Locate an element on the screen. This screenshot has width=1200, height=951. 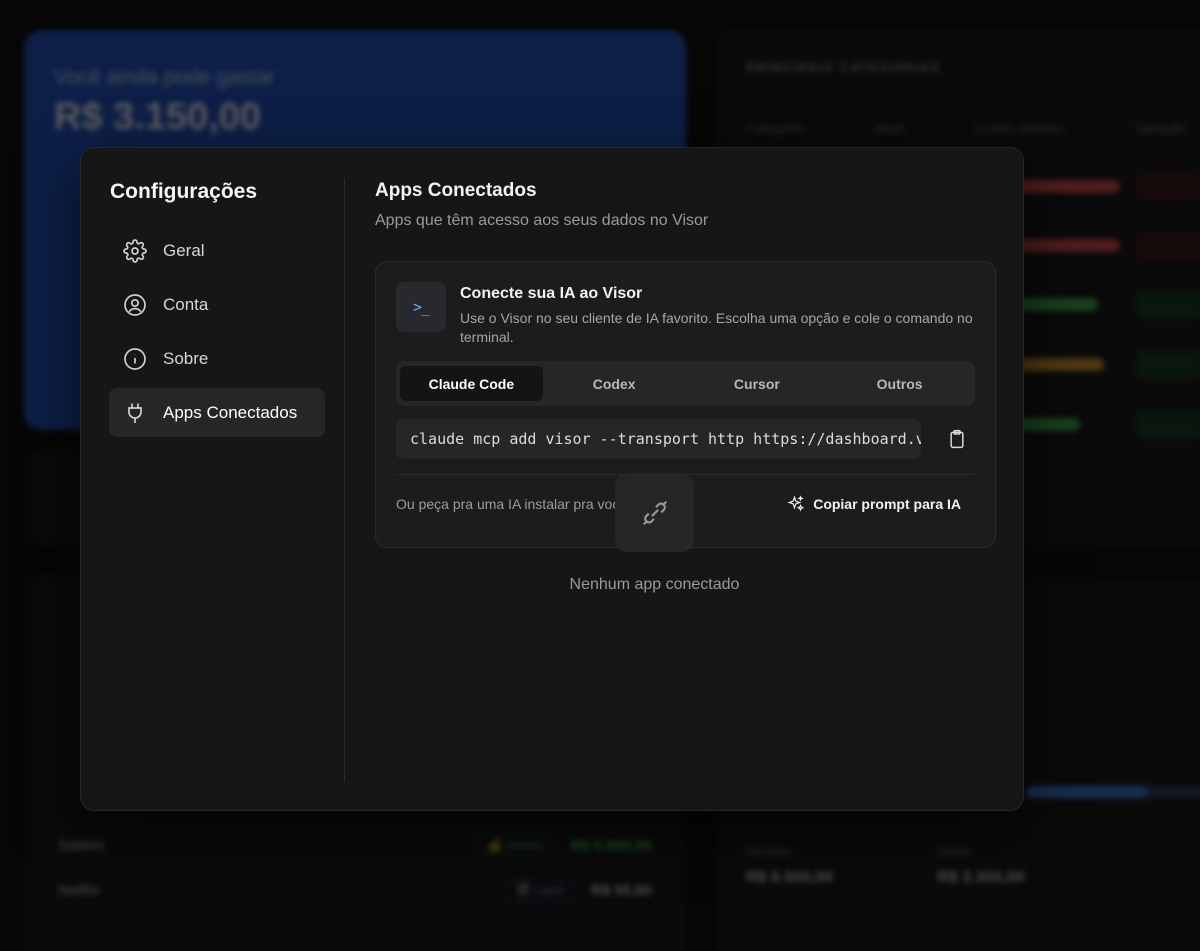
ai-client-tabs: Claude Code Codex Cursor Outros is located at coordinates (685, 383).